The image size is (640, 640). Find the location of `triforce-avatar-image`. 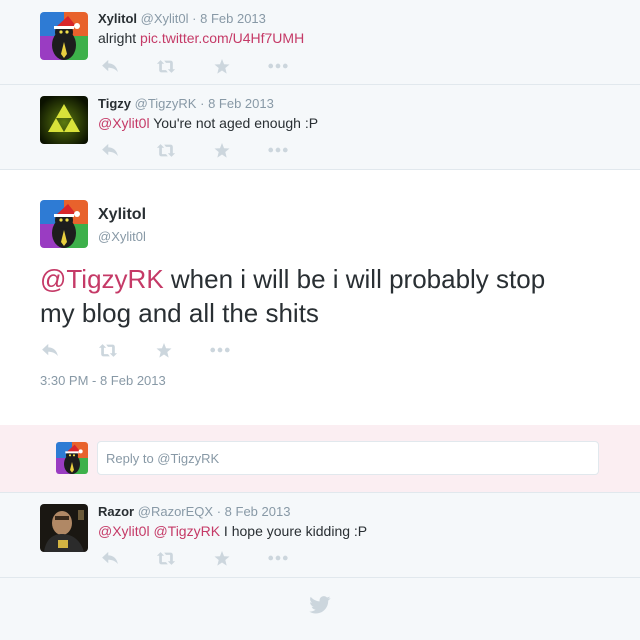

triforce-avatar-image is located at coordinates (64, 120).